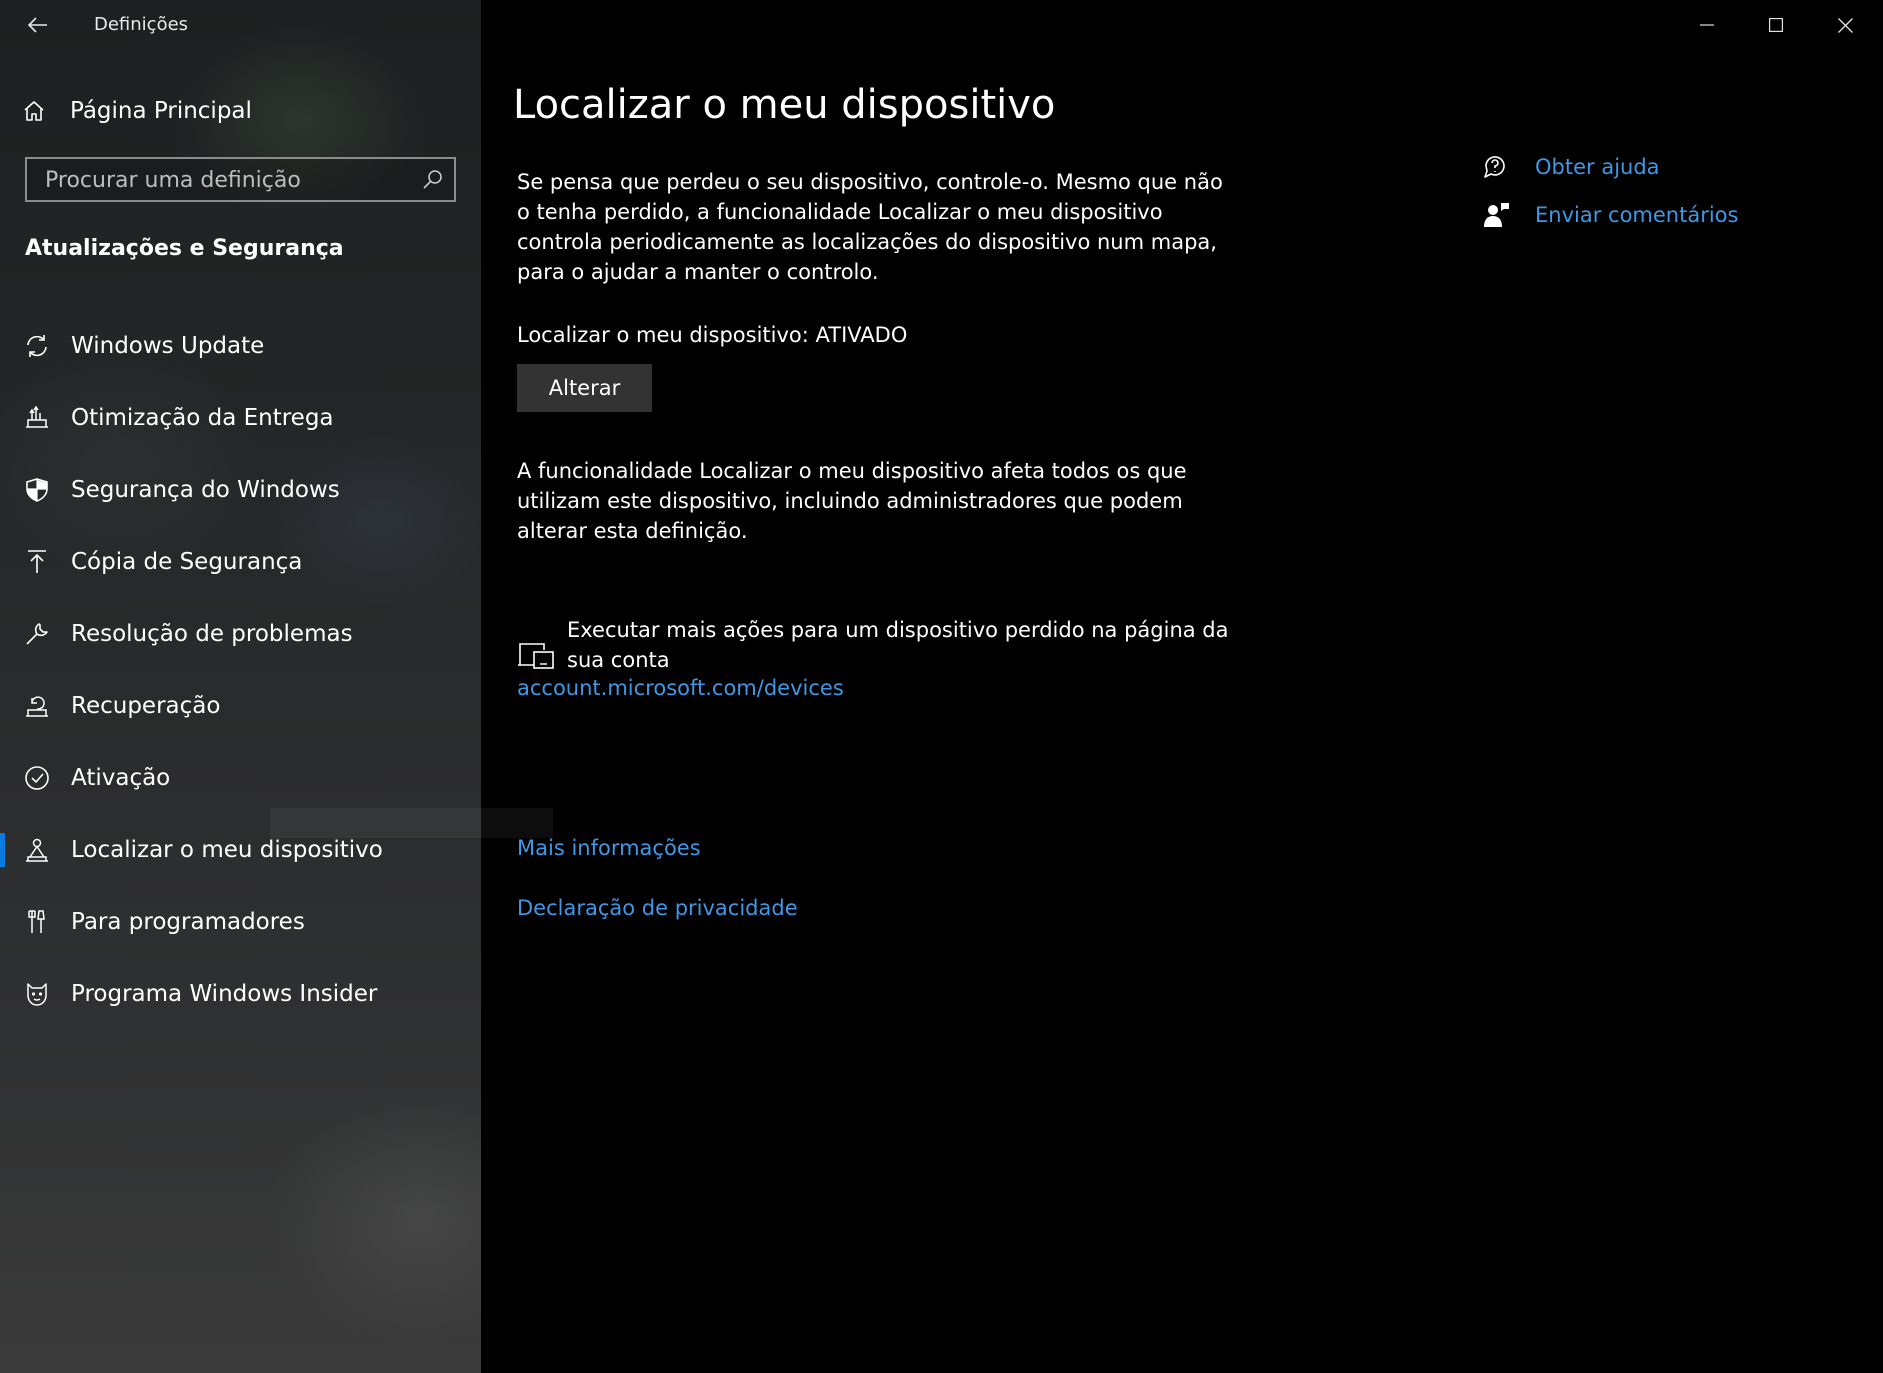  What do you see at coordinates (205, 490) in the screenshot?
I see `sidebar-item-label: Segurança do Windows` at bounding box center [205, 490].